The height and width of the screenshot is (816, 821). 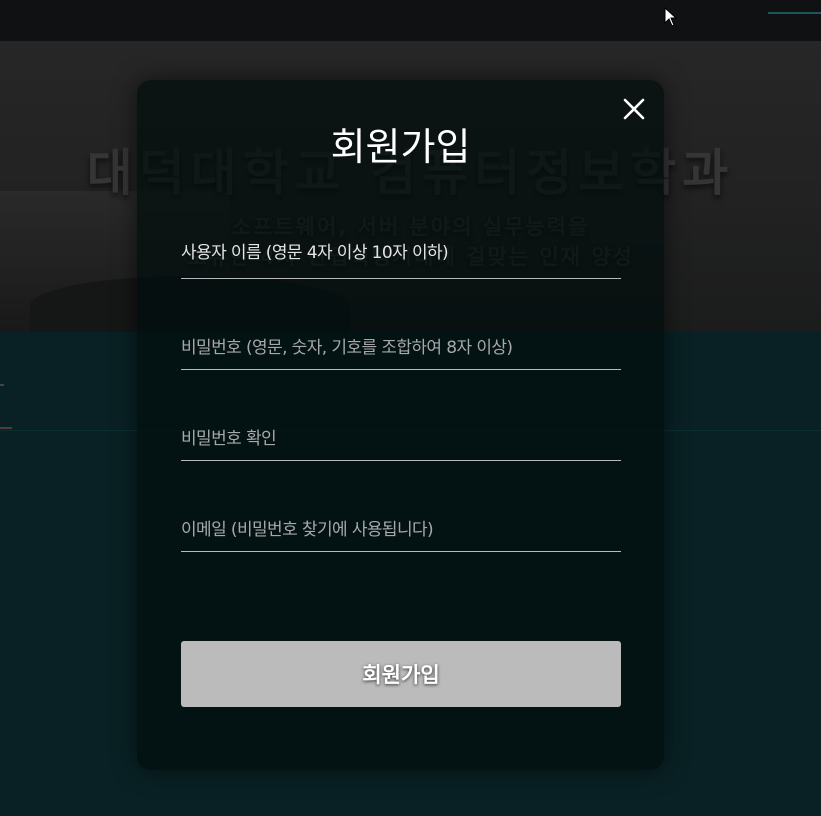 I want to click on close-icon, so click(x=634, y=109).